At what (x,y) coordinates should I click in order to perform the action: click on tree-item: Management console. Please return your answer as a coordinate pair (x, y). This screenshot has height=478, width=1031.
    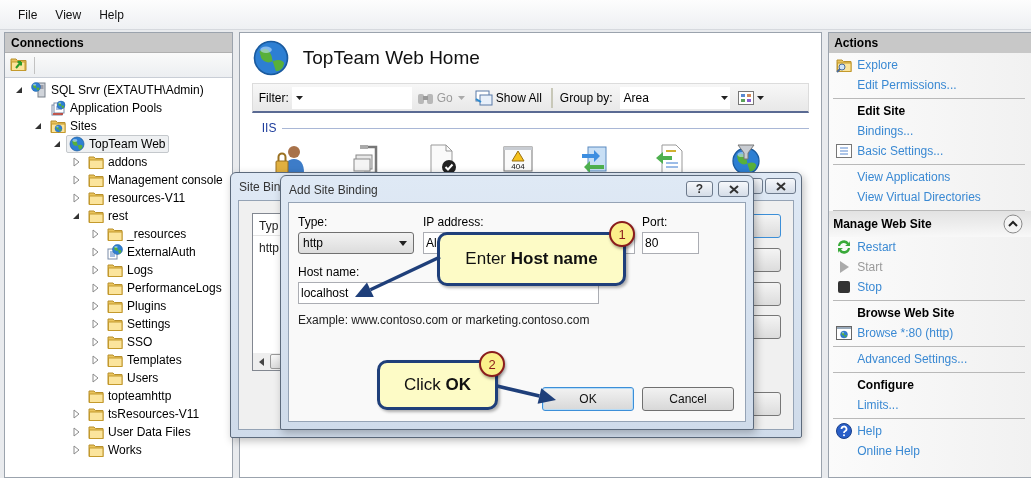
    Looking at the image, I should click on (156, 180).